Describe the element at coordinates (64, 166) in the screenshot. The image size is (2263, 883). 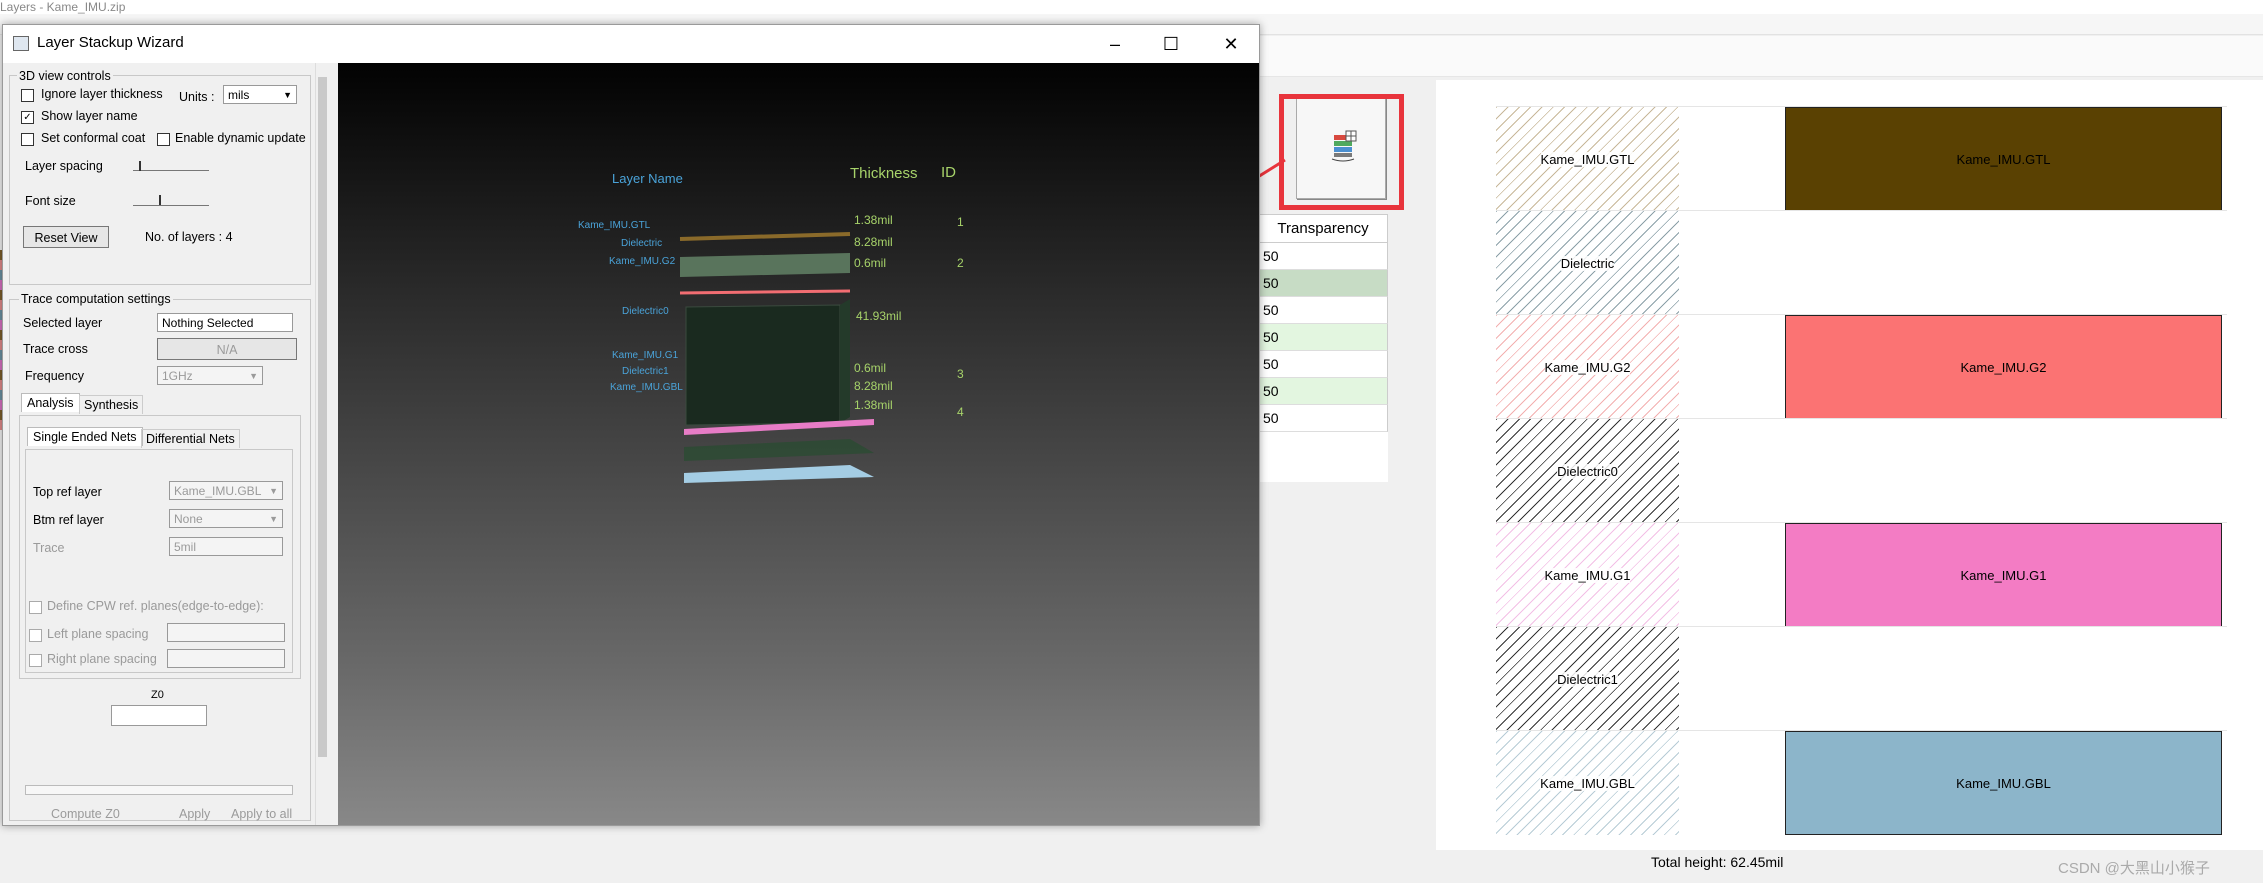
I see `layer-spacing-label: Layer spacing` at that location.